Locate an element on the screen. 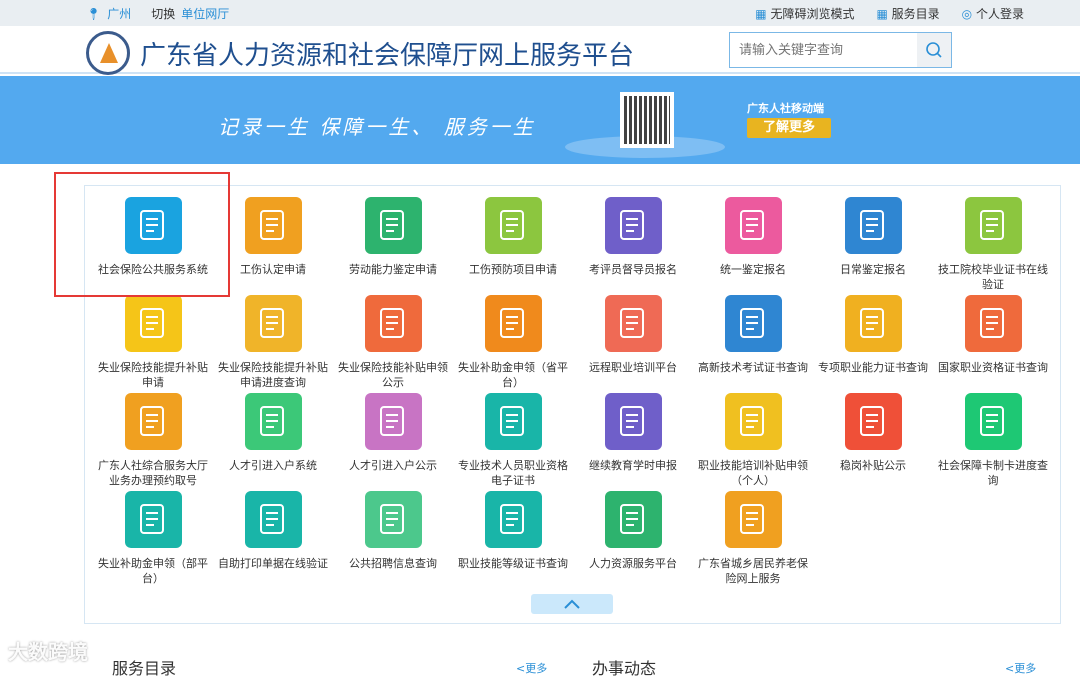 The image size is (1080, 679). city-label: 广州 is located at coordinates (119, 13).